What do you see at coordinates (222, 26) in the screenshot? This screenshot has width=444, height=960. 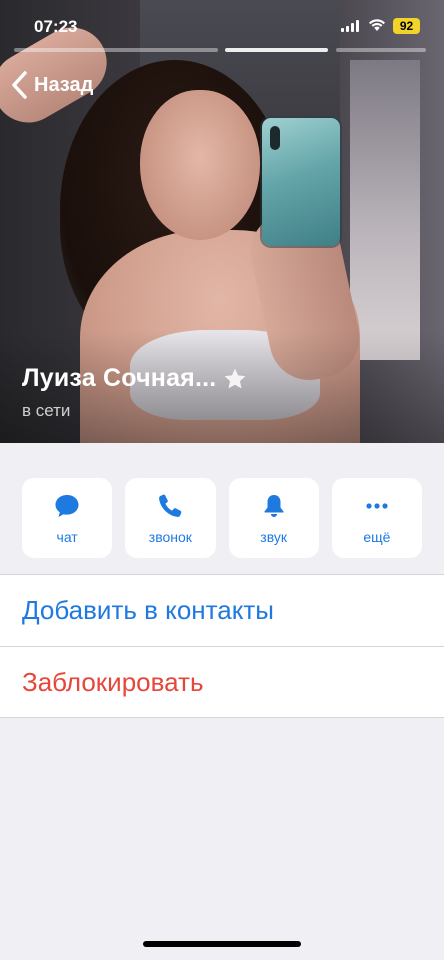 I see `status-bar: 07:23 92` at bounding box center [222, 26].